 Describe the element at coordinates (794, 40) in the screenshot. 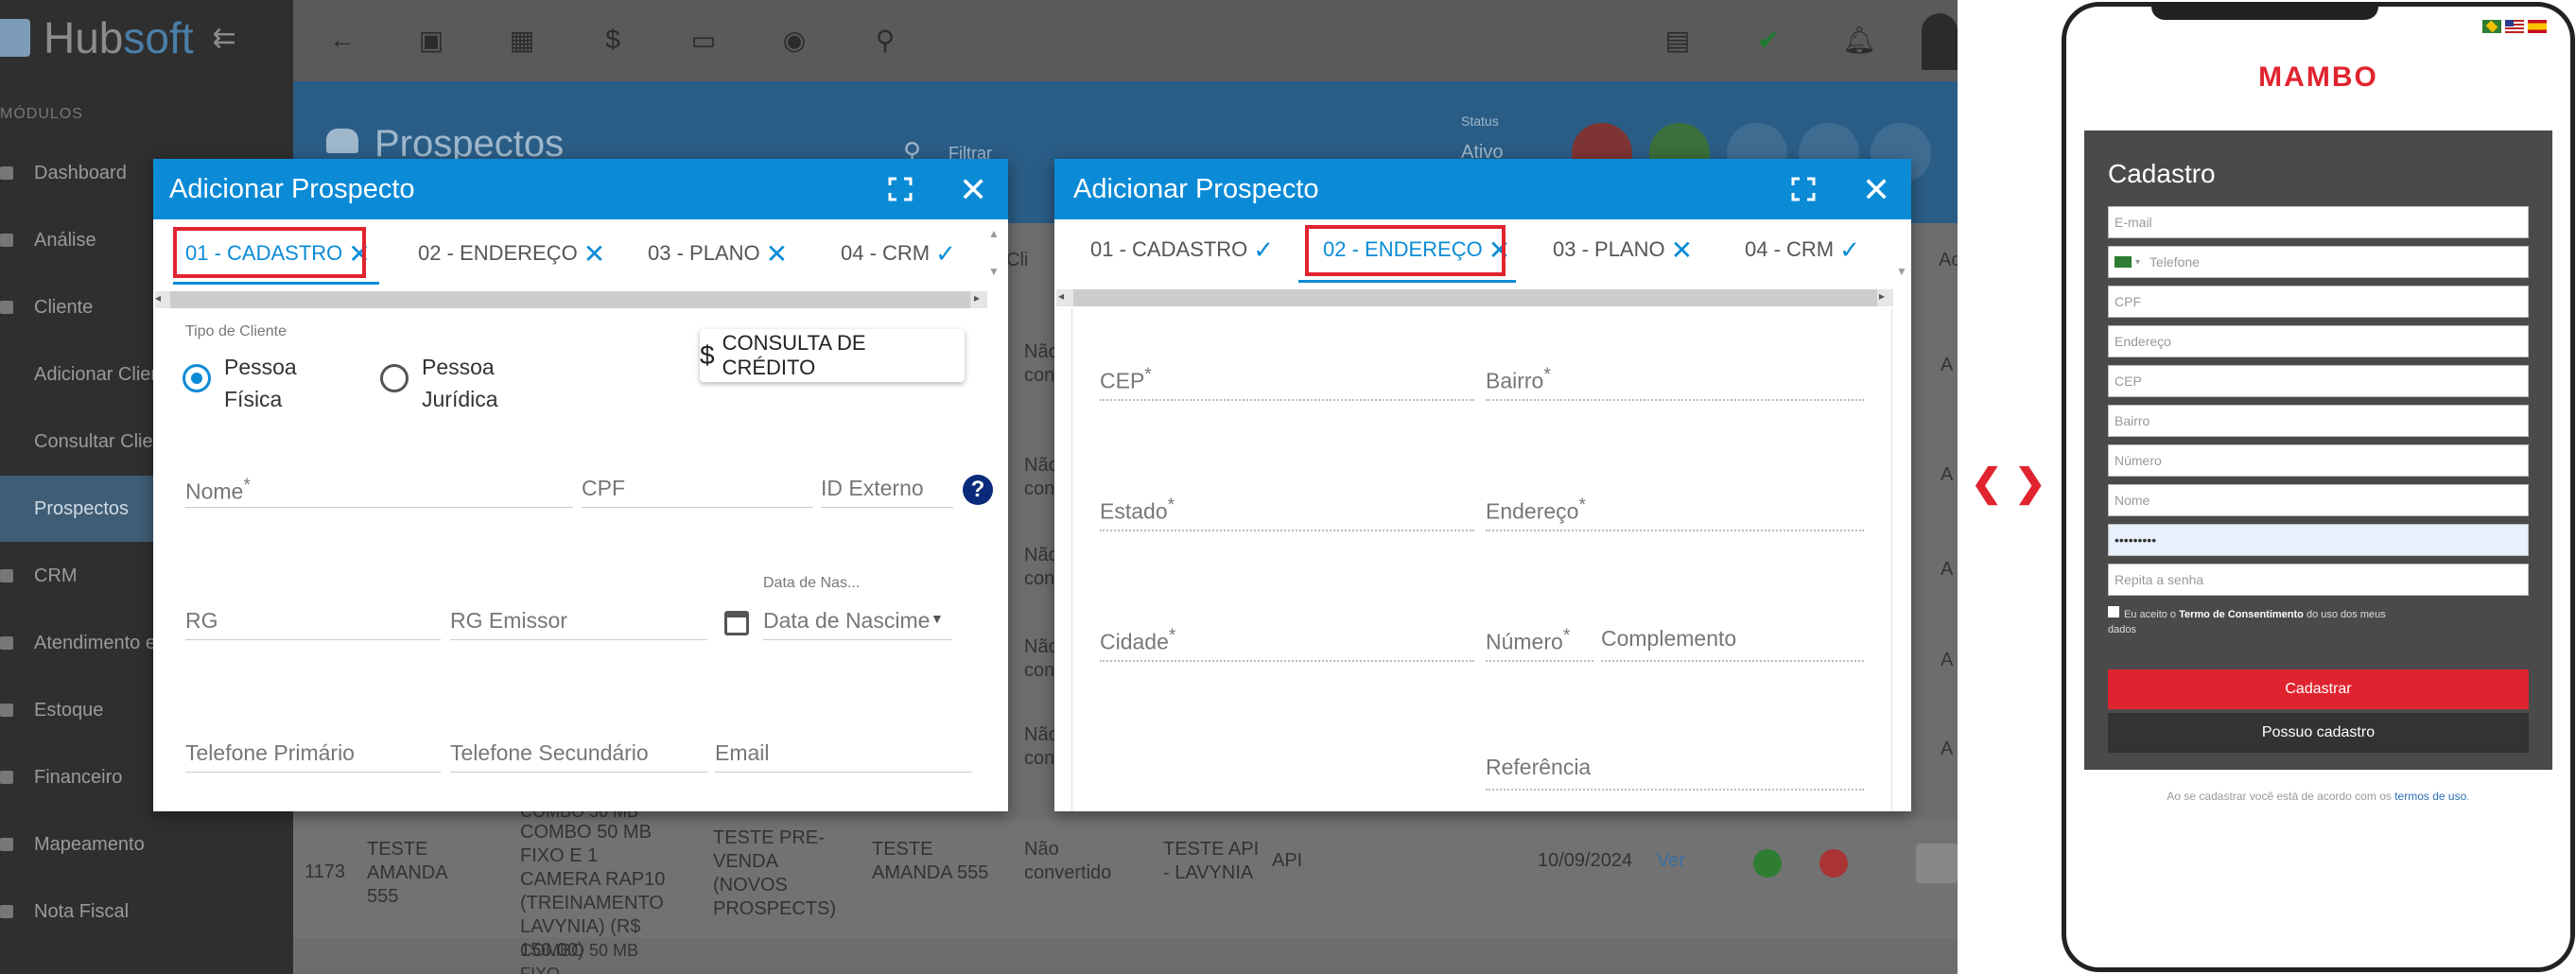

I see `eye-icon: ◉` at that location.